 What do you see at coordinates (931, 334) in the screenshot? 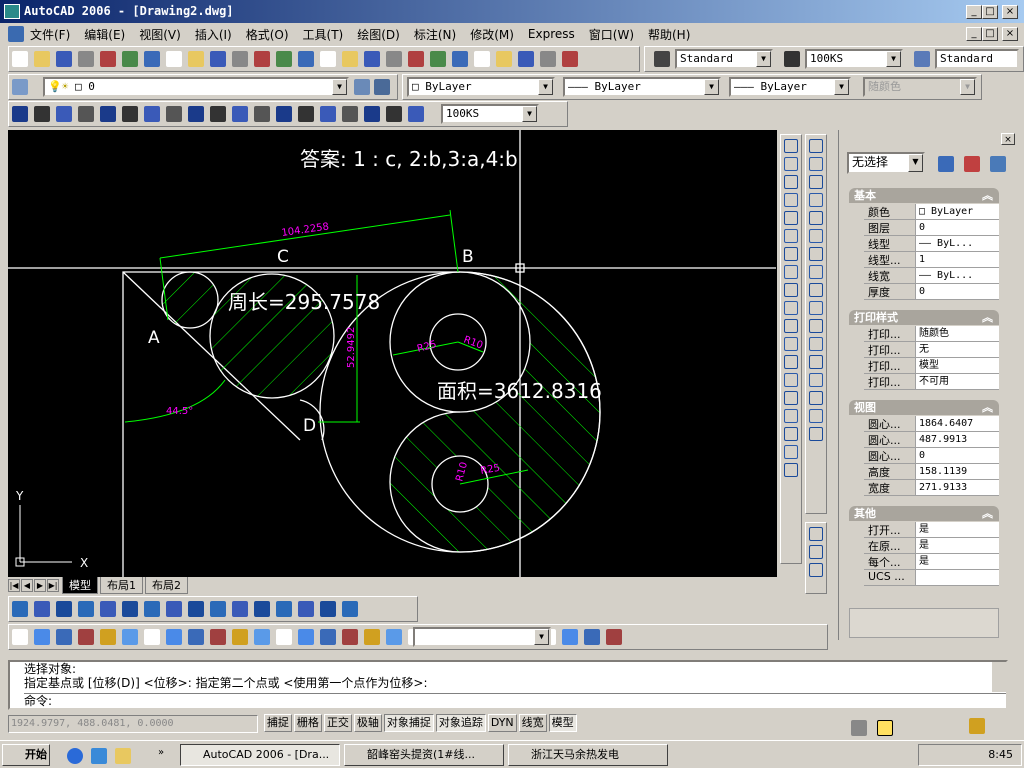
I see `property-row: 打印... 随颜色` at bounding box center [931, 334].